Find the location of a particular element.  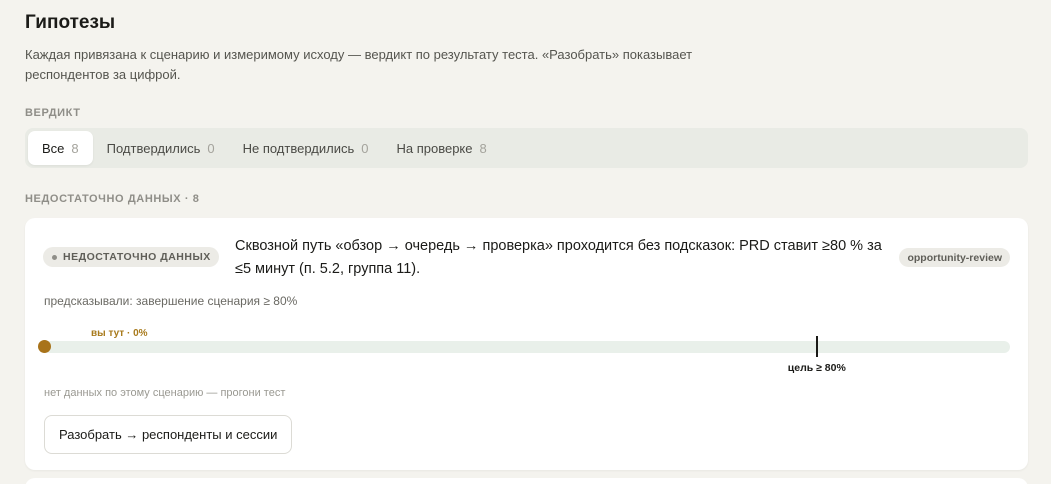

current-value-label: вы тут · 0% is located at coordinates (119, 333).